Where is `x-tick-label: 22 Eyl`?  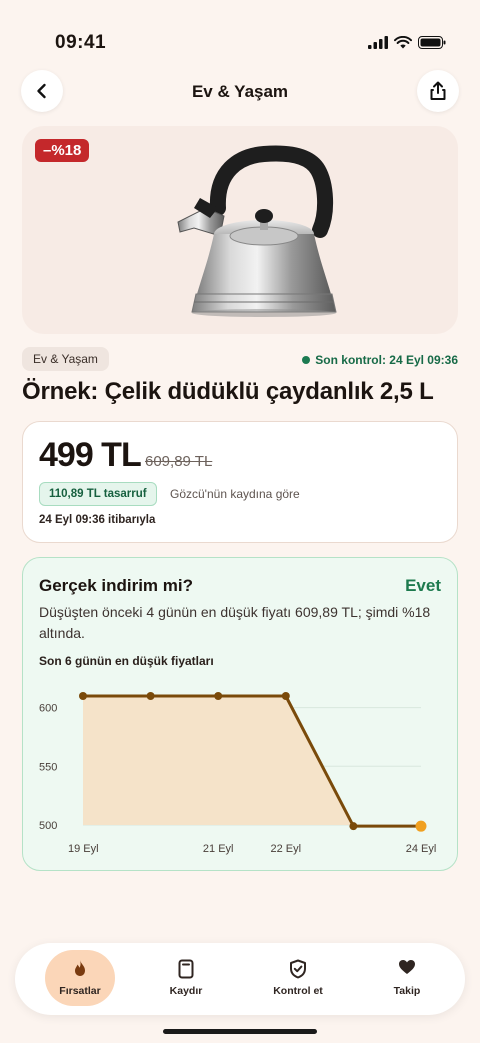
x-tick-label: 22 Eyl is located at coordinates (286, 849).